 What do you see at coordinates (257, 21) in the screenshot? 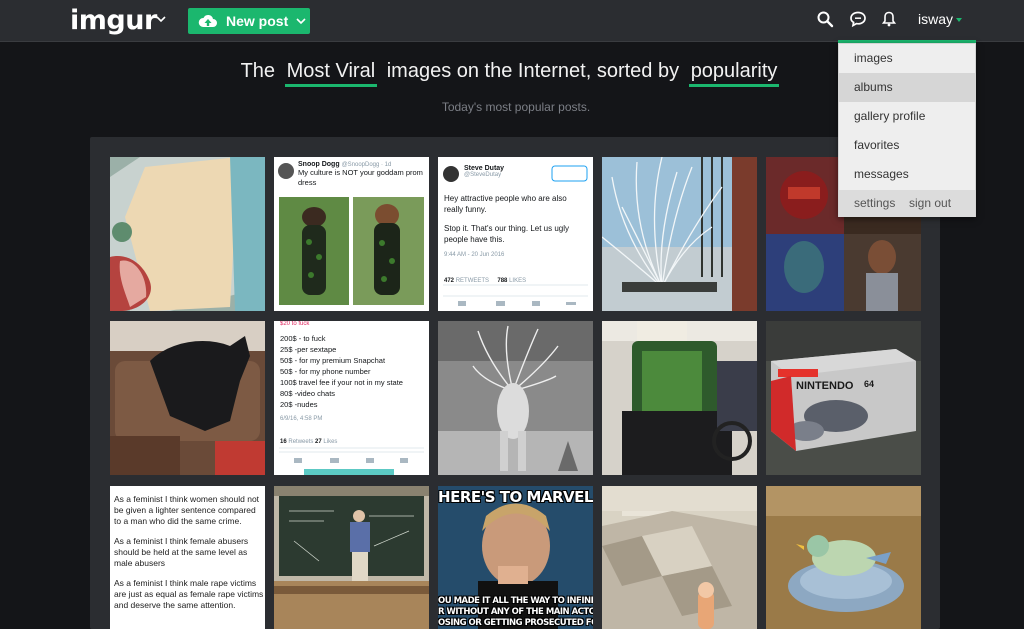
I see `new-post-label: New post` at bounding box center [257, 21].